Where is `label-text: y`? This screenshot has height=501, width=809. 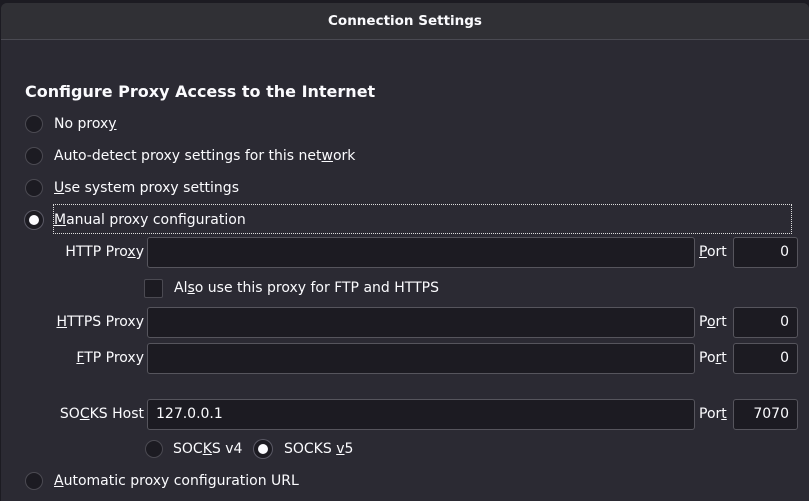 label-text: y is located at coordinates (139, 252).